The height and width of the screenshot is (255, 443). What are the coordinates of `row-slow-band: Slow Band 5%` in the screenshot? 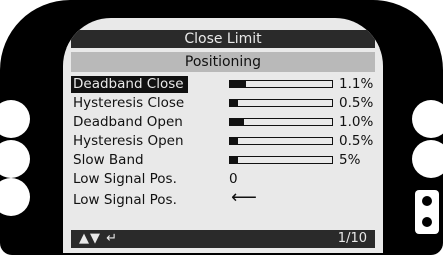 It's located at (223, 160).